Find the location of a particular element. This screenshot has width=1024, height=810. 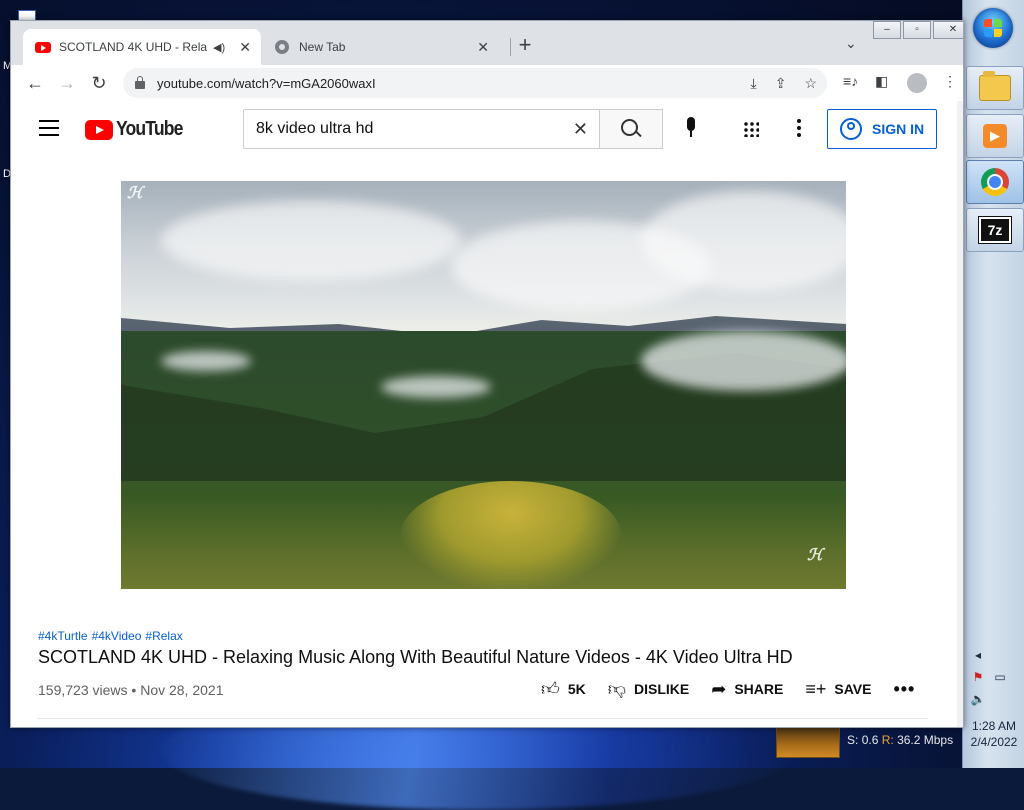

search-icon is located at coordinates (629, 127).